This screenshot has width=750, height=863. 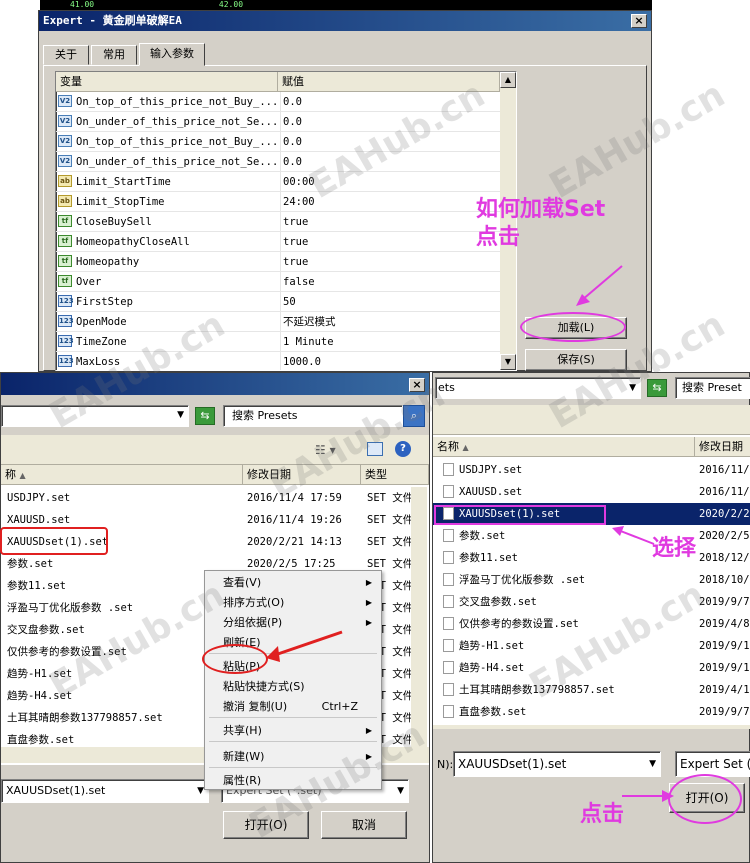 I want to click on tab-inputs: 输入参数, so click(x=172, y=54).